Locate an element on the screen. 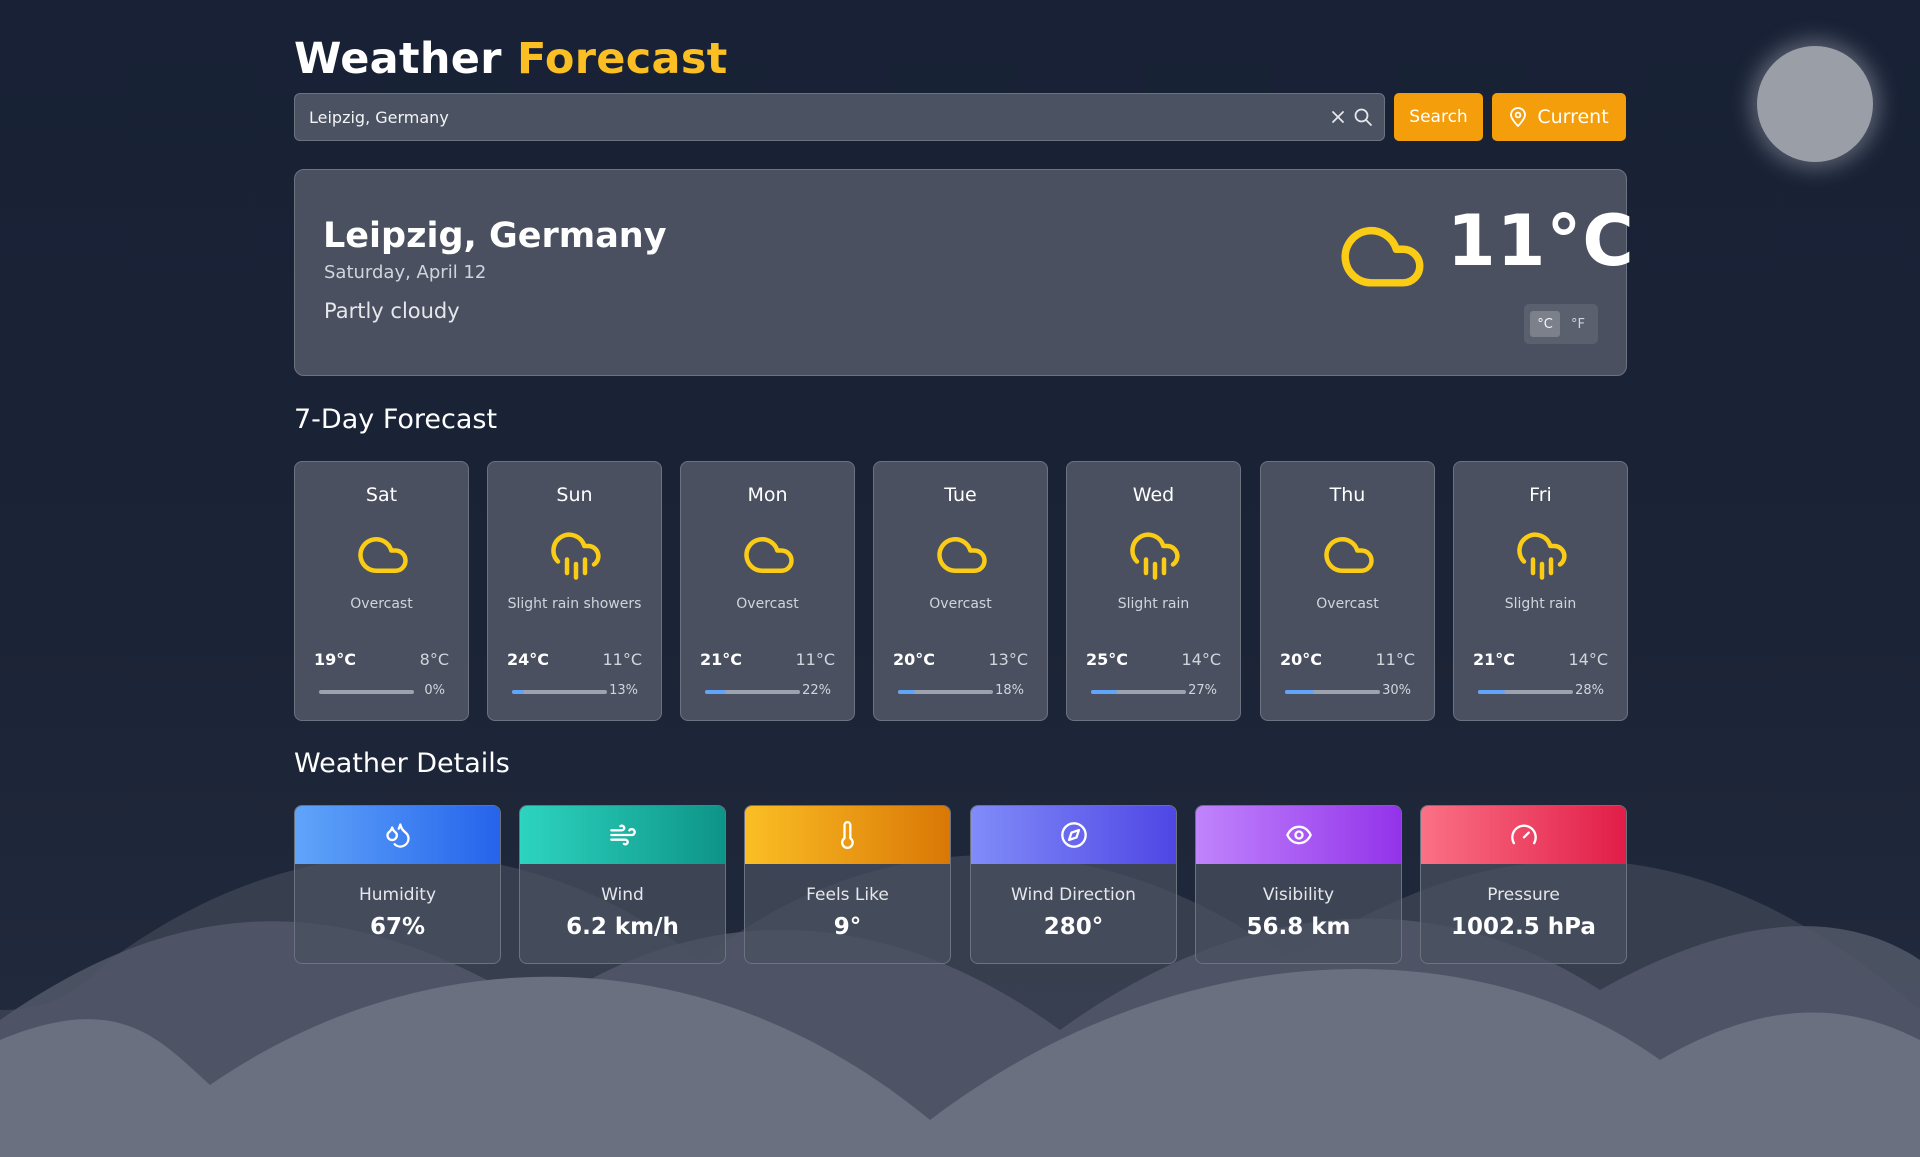  current-city: Leipzig, Germany is located at coordinates (495, 236).